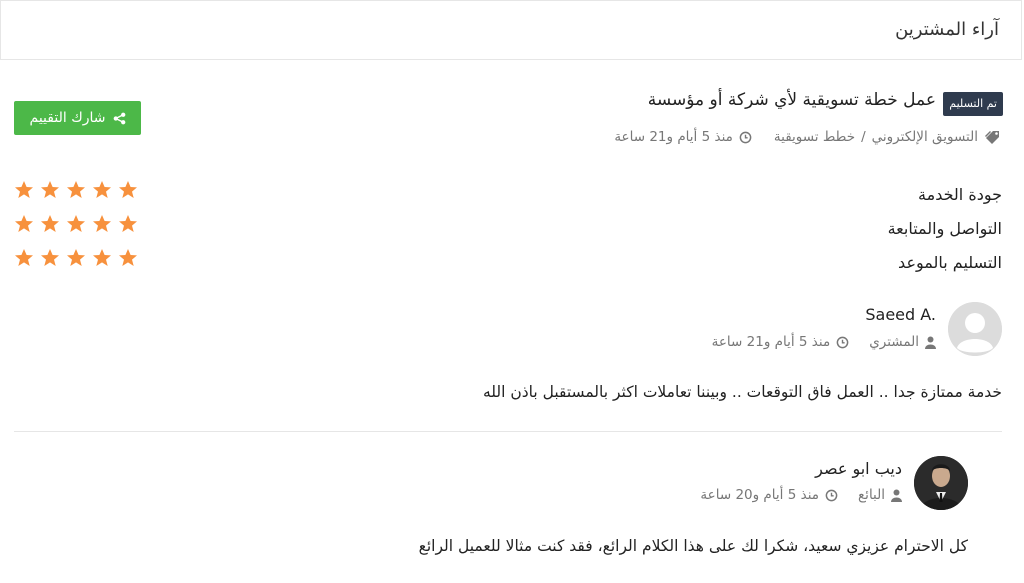  What do you see at coordinates (992, 137) in the screenshot?
I see `tags-icon` at bounding box center [992, 137].